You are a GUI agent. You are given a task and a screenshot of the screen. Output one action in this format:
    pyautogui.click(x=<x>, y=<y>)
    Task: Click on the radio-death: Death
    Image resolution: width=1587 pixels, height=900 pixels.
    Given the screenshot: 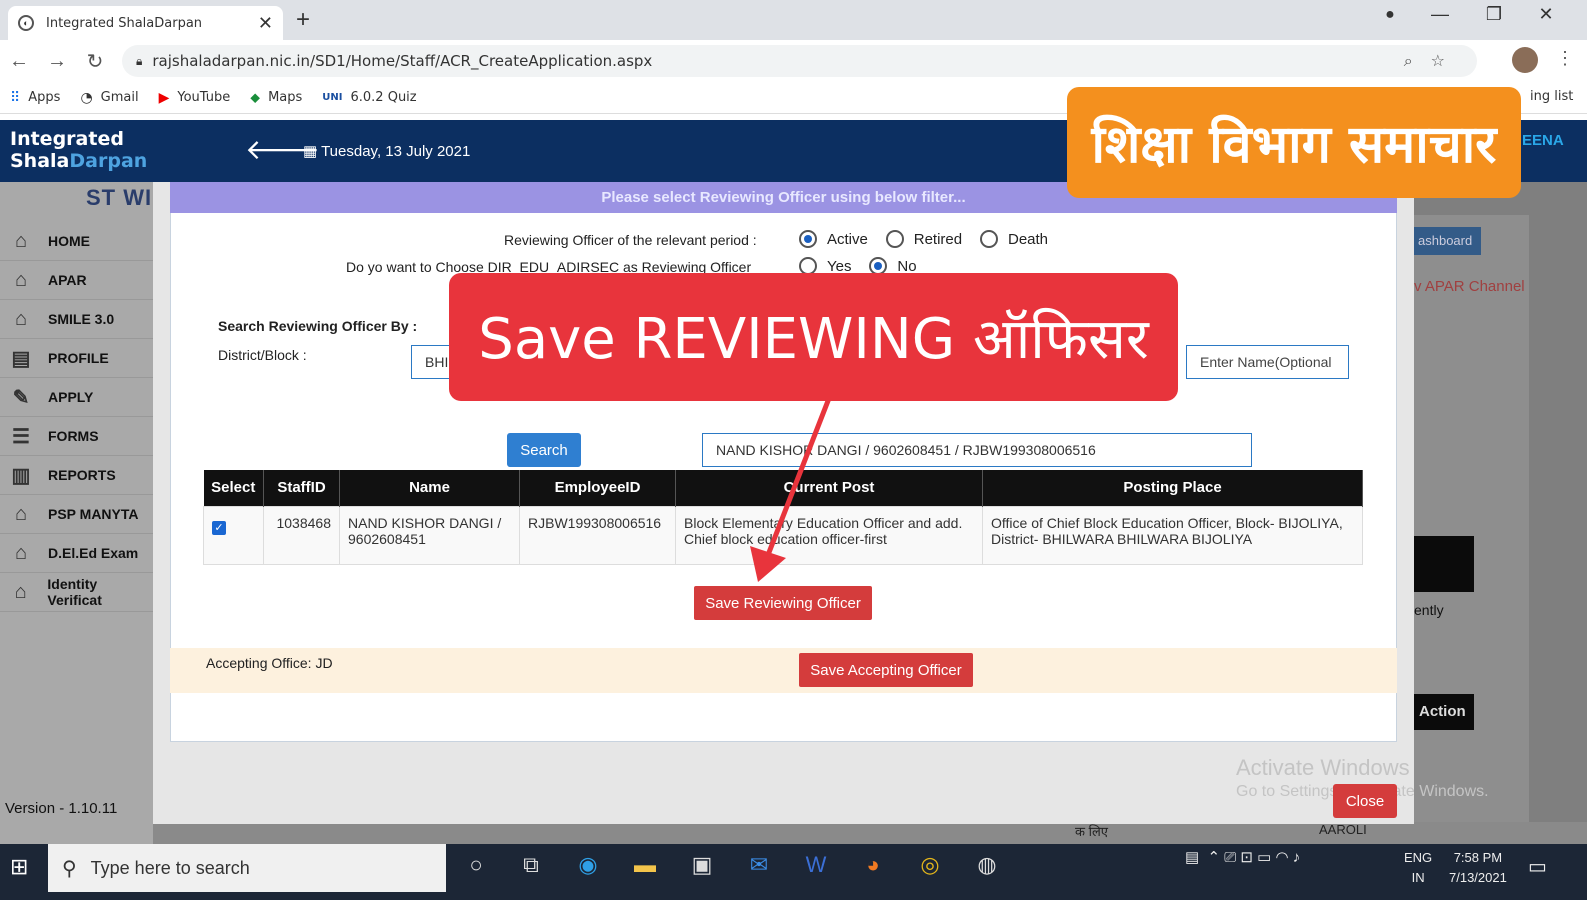 What is the action you would take?
    pyautogui.click(x=1014, y=239)
    